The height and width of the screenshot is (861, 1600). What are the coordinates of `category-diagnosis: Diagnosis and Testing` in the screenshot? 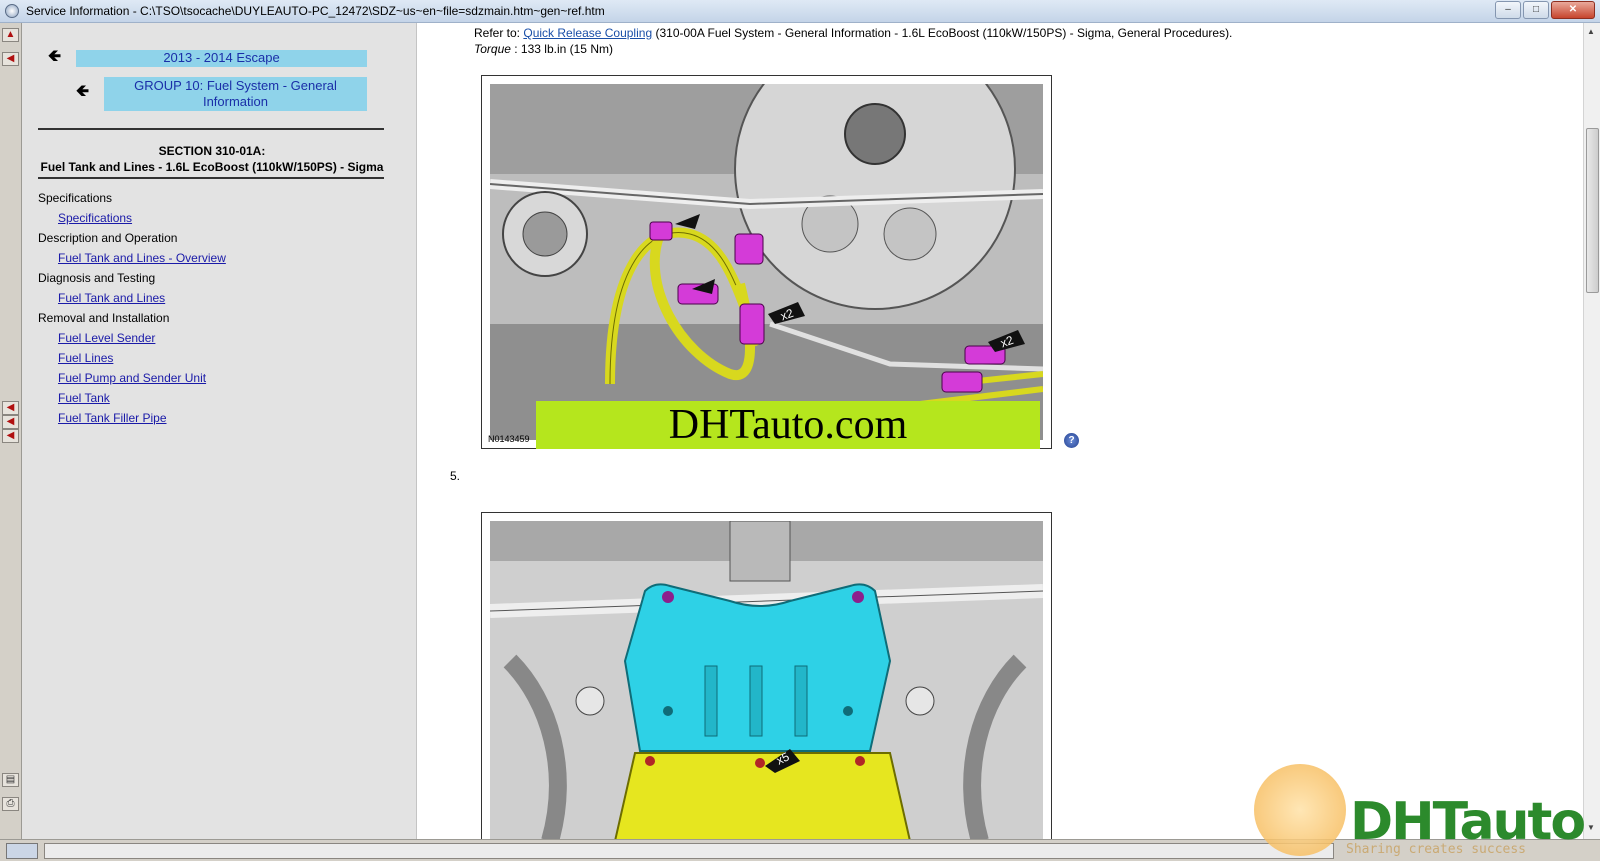 It's located at (97, 278).